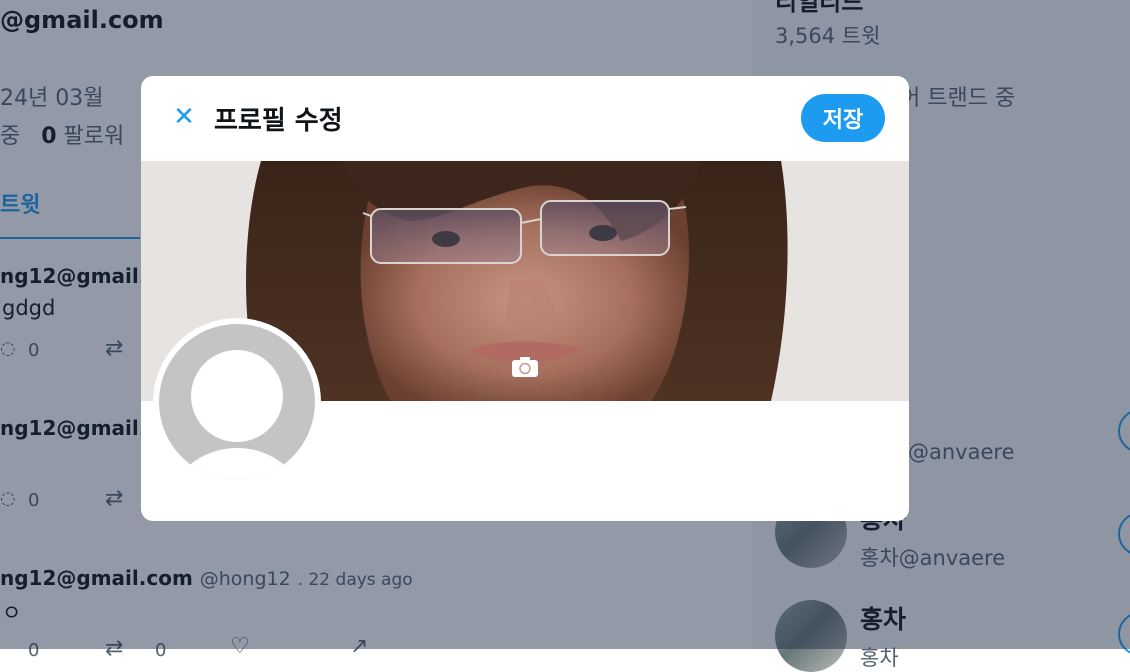  What do you see at coordinates (843, 118) in the screenshot?
I see `save-button: 저장` at bounding box center [843, 118].